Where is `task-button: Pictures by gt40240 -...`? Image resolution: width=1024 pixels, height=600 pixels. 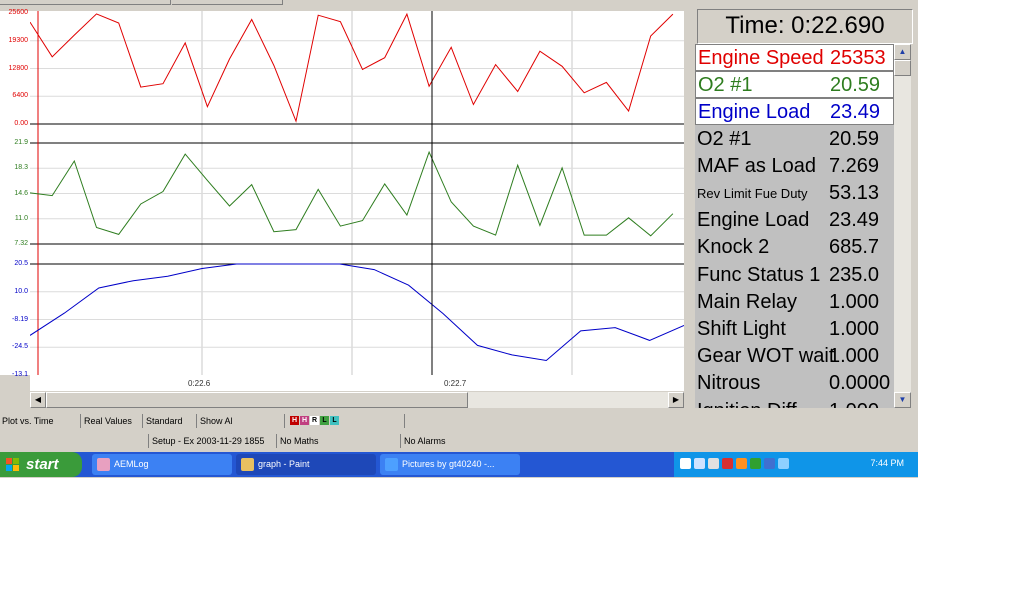
task-button: Pictures by gt40240 -... is located at coordinates (450, 464).